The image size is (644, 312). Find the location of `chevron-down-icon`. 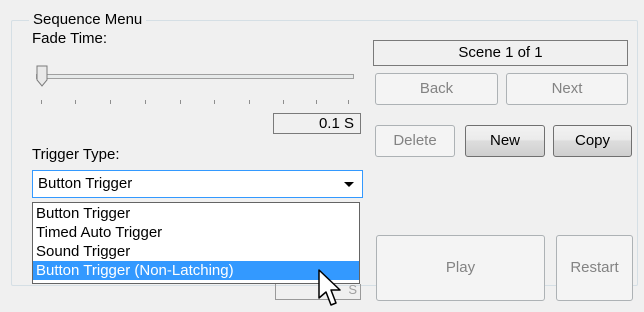

chevron-down-icon is located at coordinates (349, 184).